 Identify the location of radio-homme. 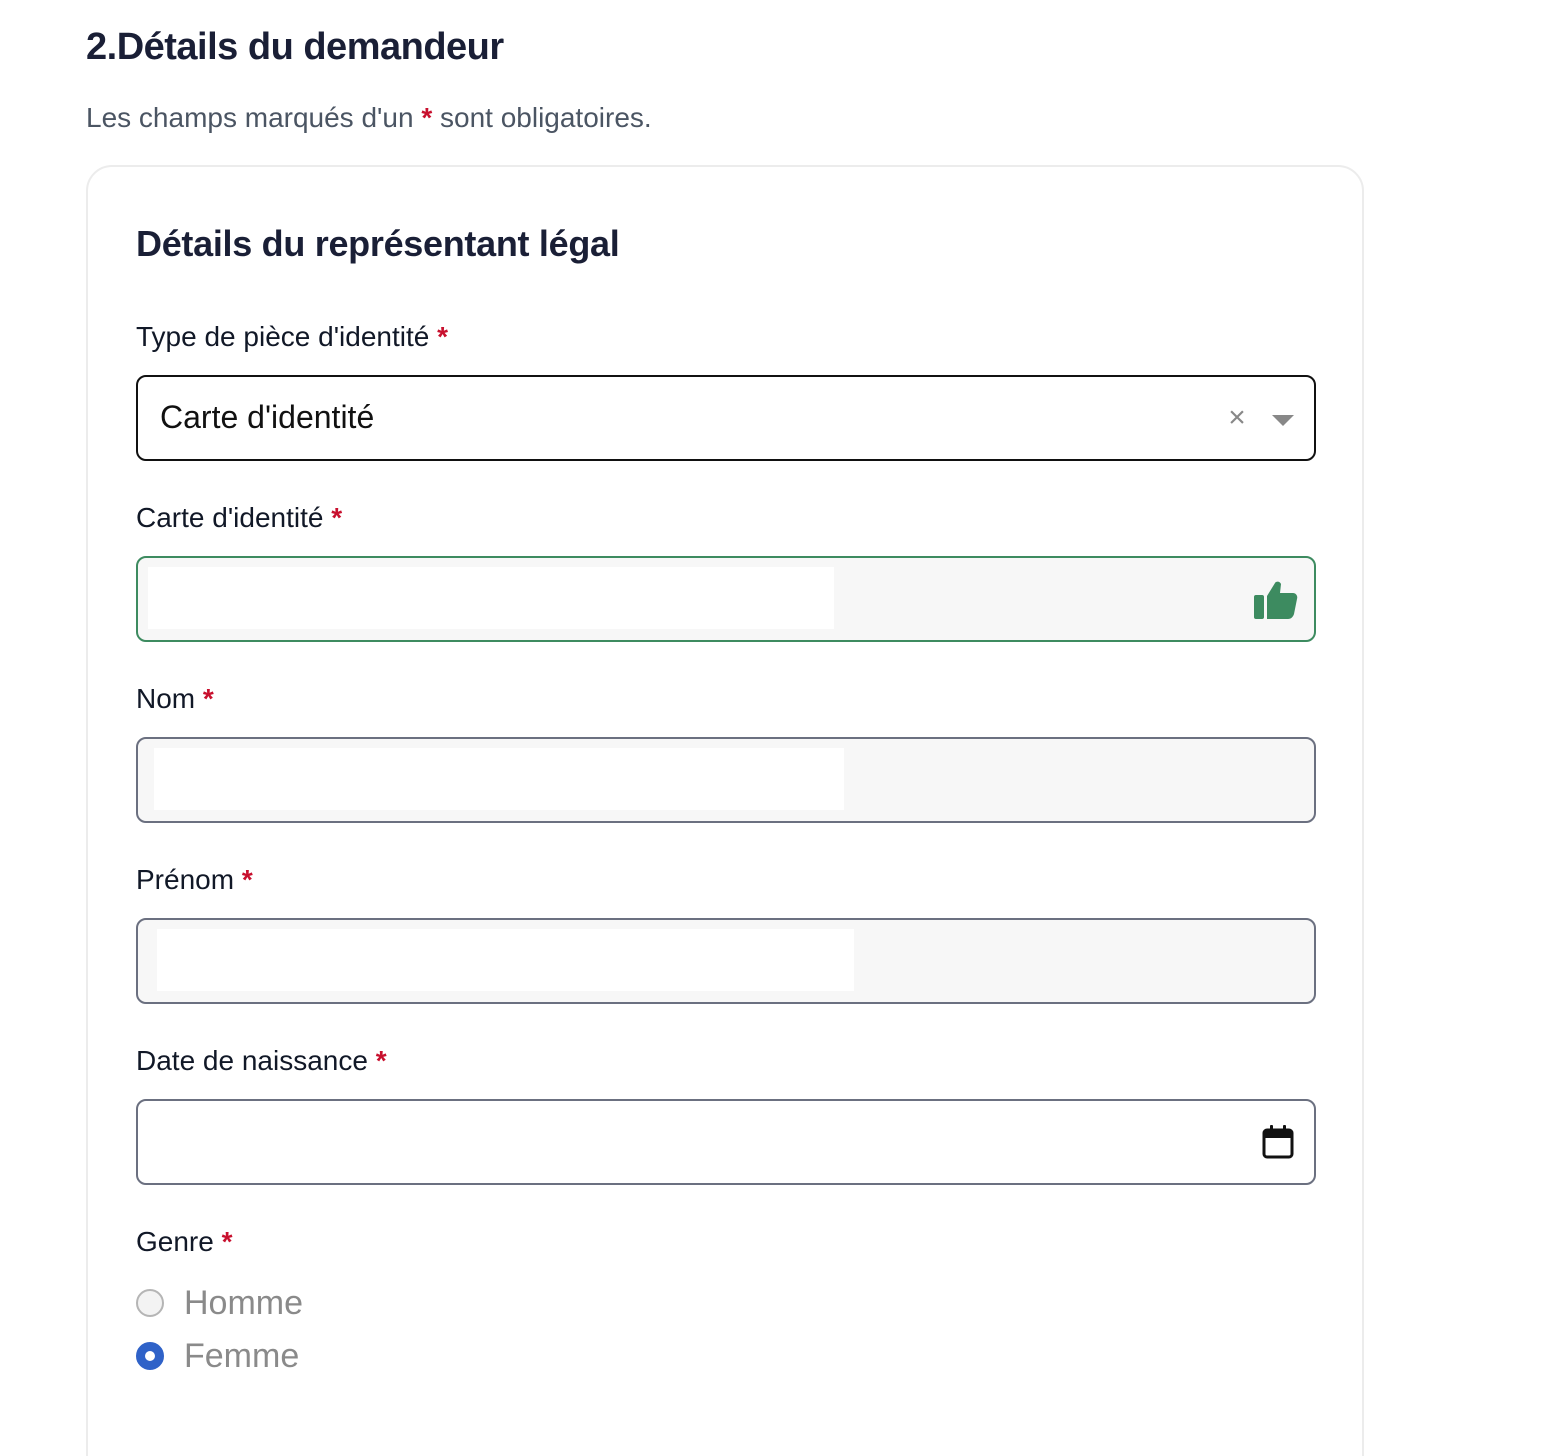
(150, 1303).